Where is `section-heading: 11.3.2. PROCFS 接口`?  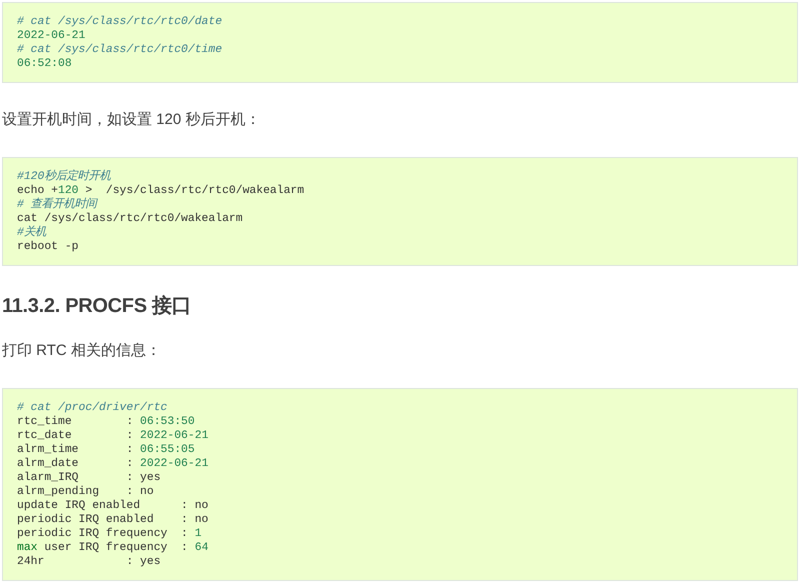
section-heading: 11.3.2. PROCFS 接口 is located at coordinates (97, 306).